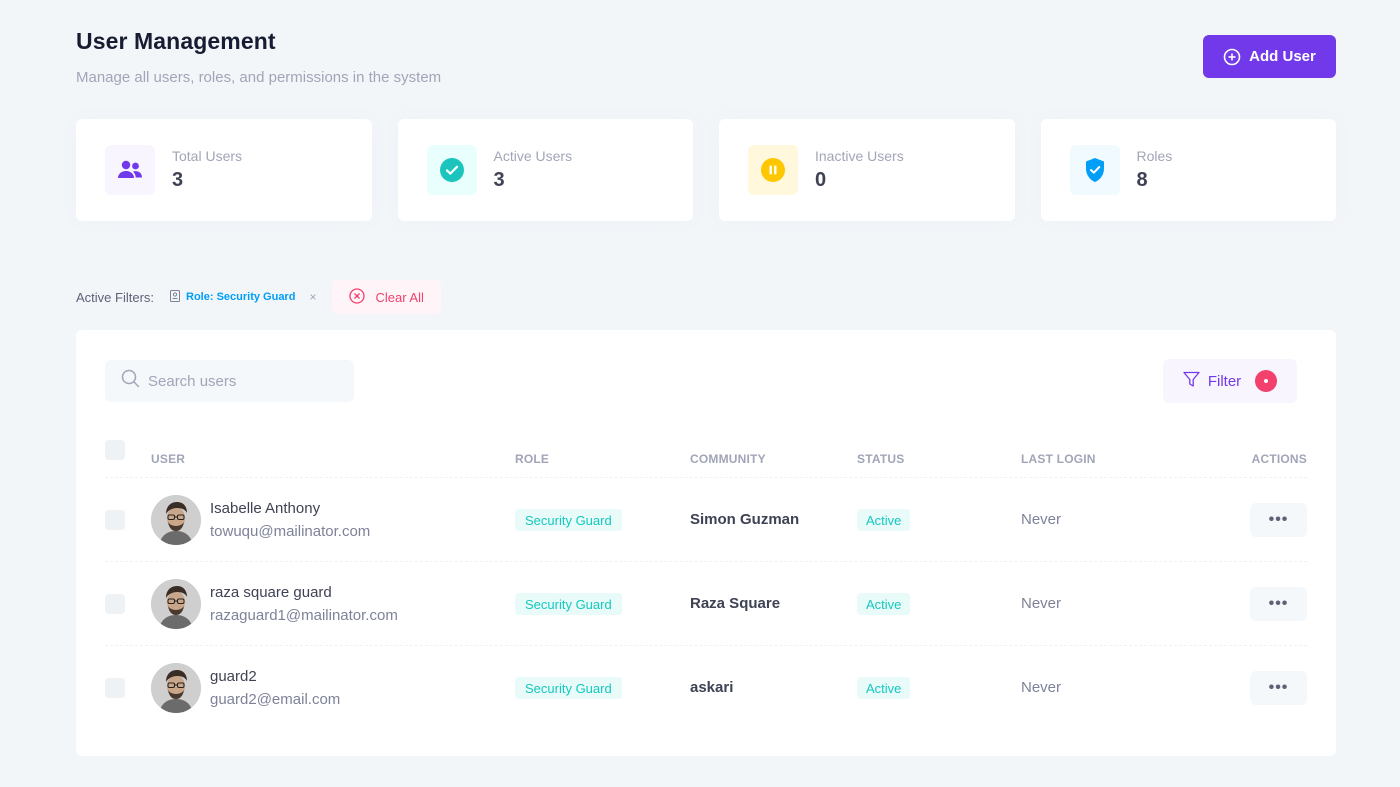 The height and width of the screenshot is (787, 1400). Describe the element at coordinates (859, 156) in the screenshot. I see `stat-label: Inactive Users` at that location.